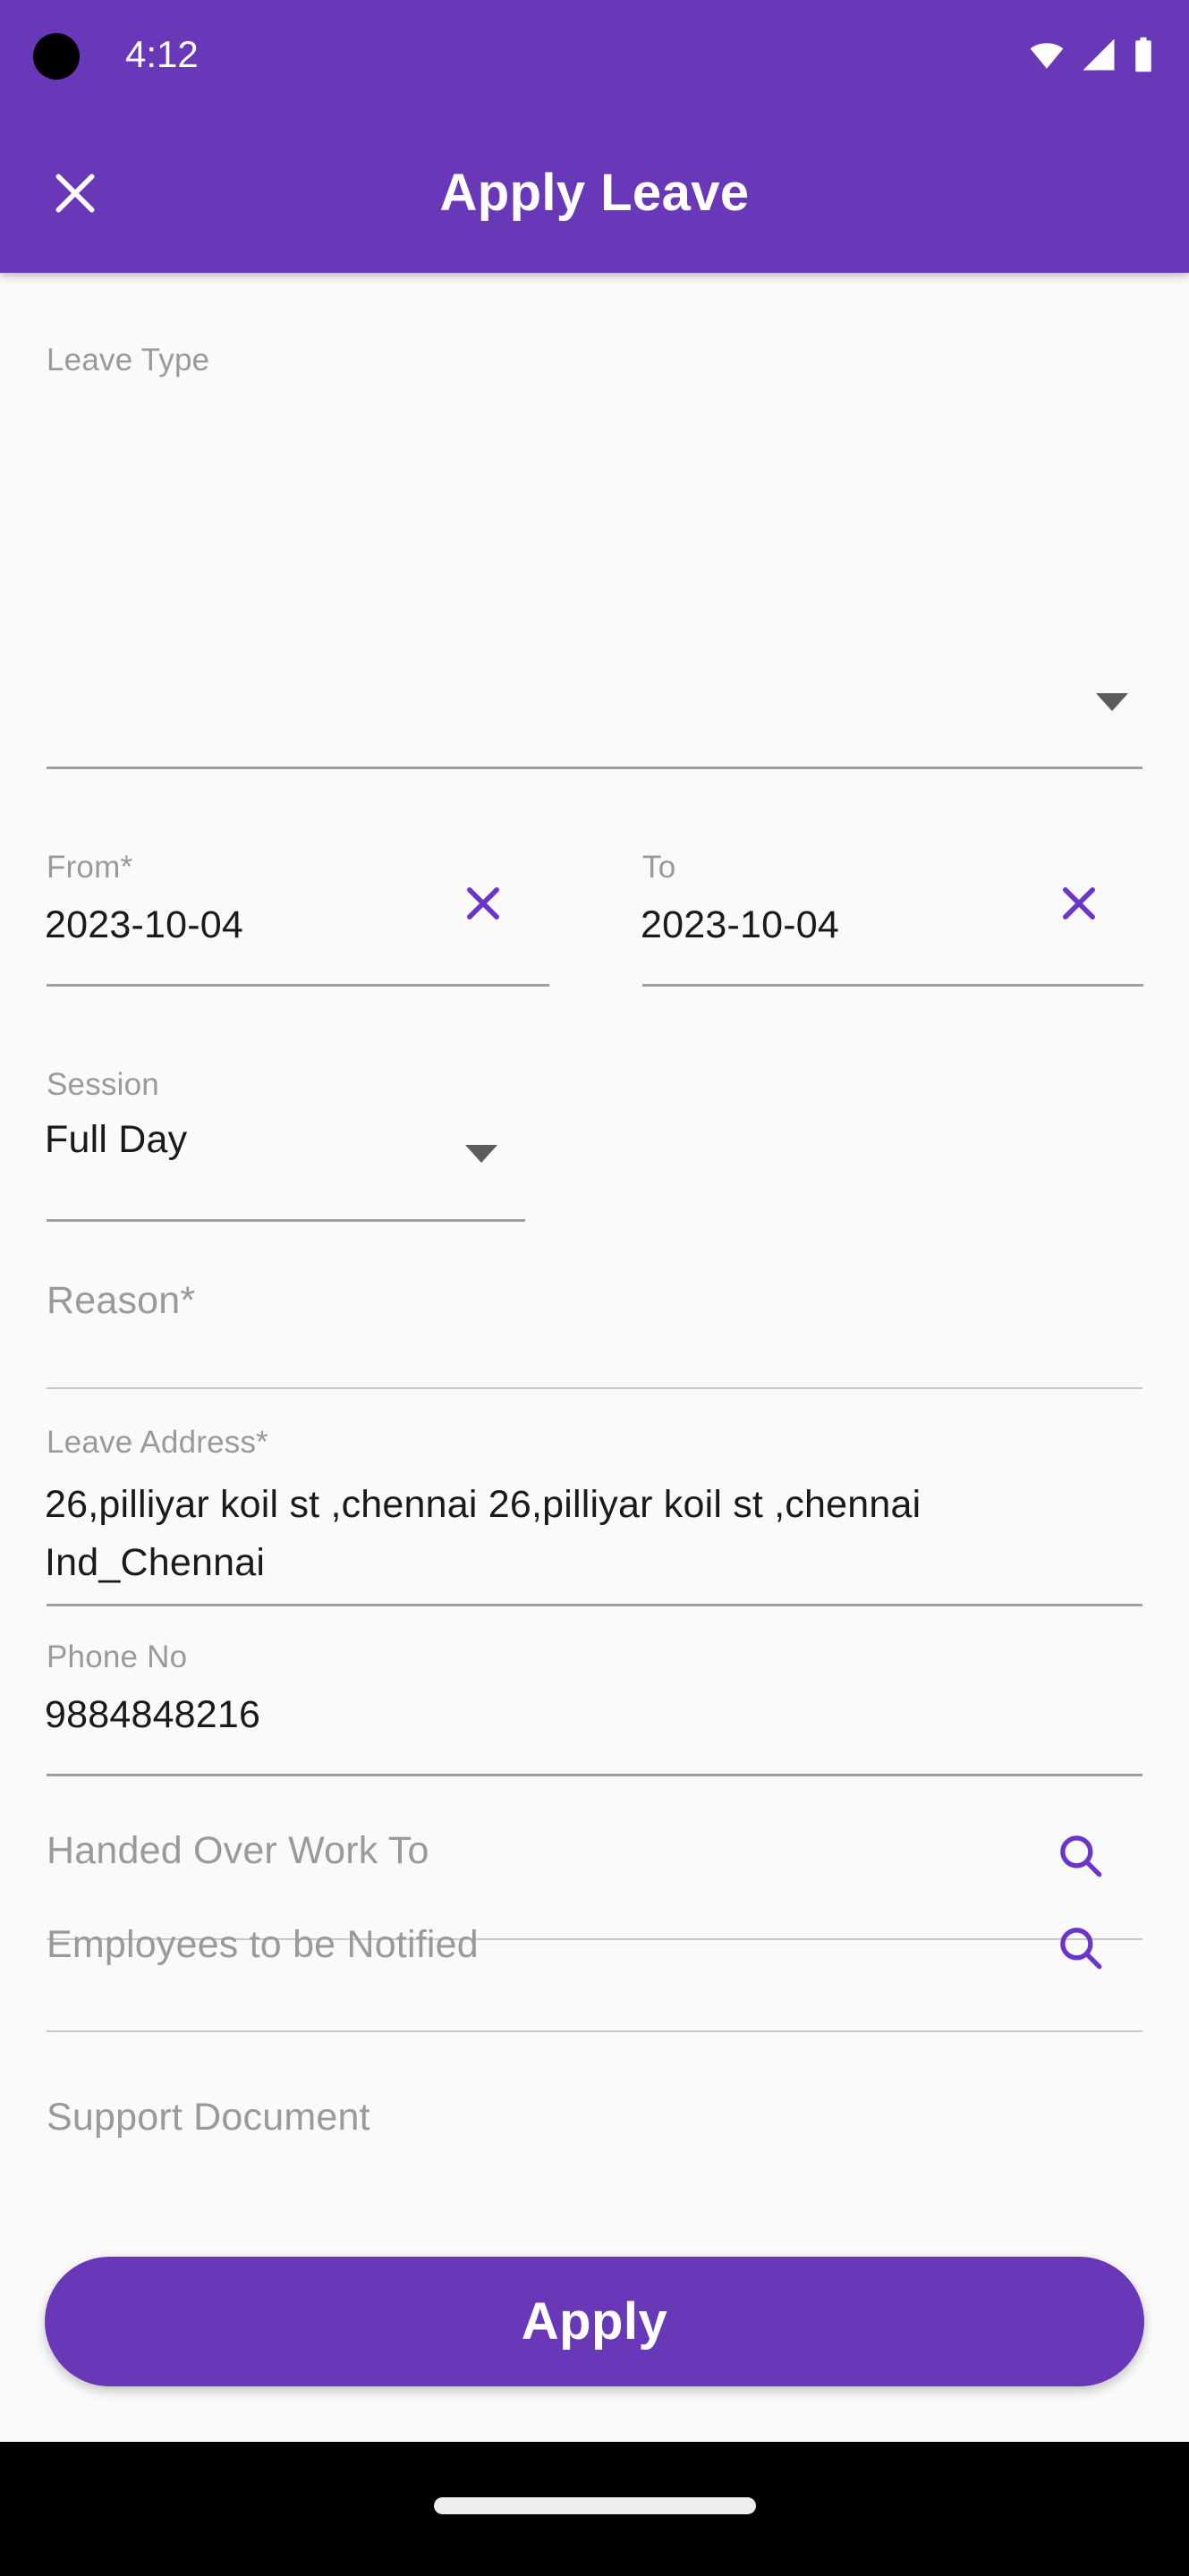 The image size is (1189, 2576). What do you see at coordinates (152, 1715) in the screenshot?
I see `phone-no-value: 9884848216` at bounding box center [152, 1715].